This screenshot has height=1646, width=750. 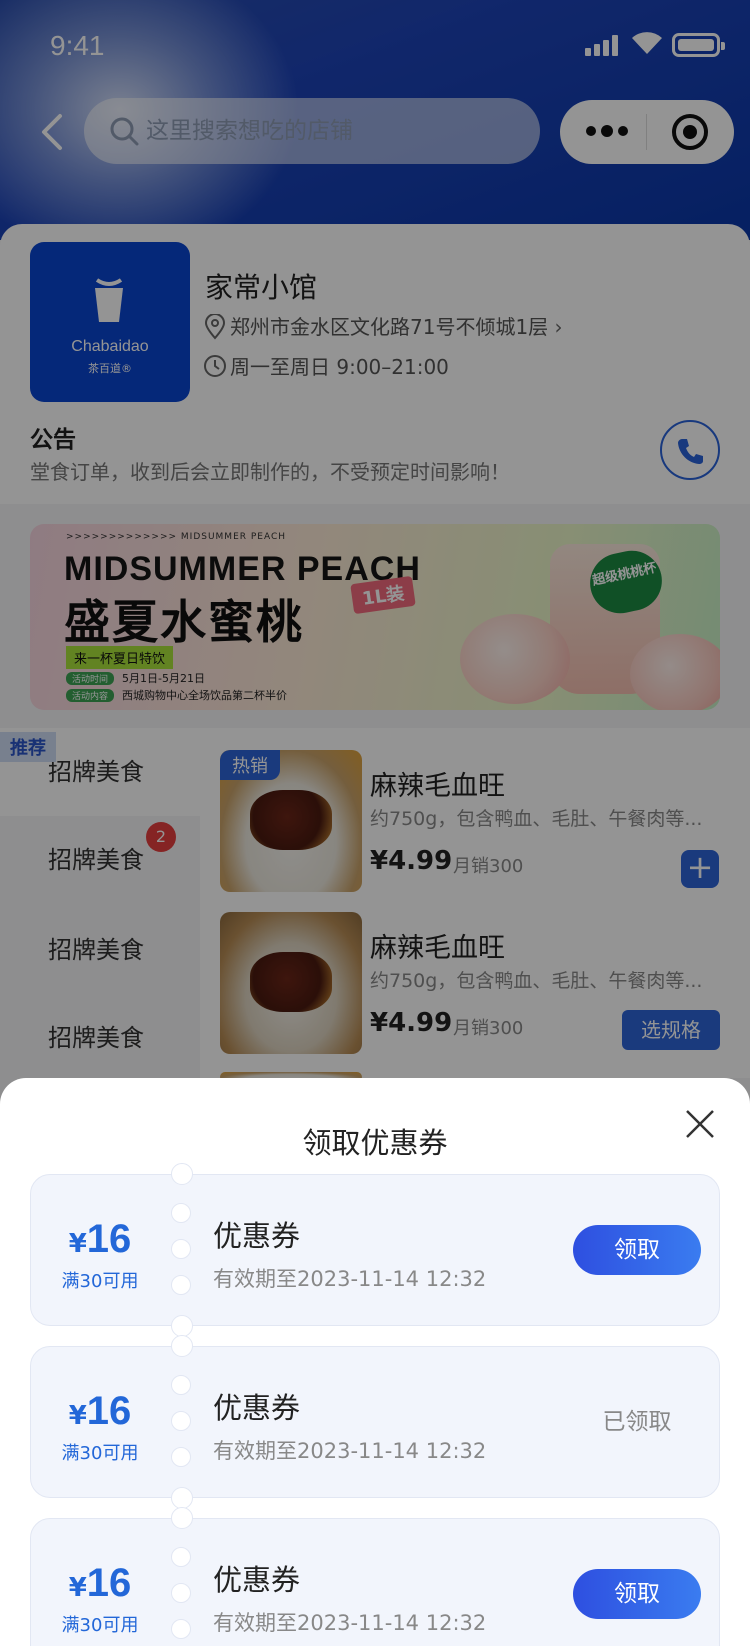 I want to click on sheet-title: 领取优惠券, so click(x=375, y=1143).